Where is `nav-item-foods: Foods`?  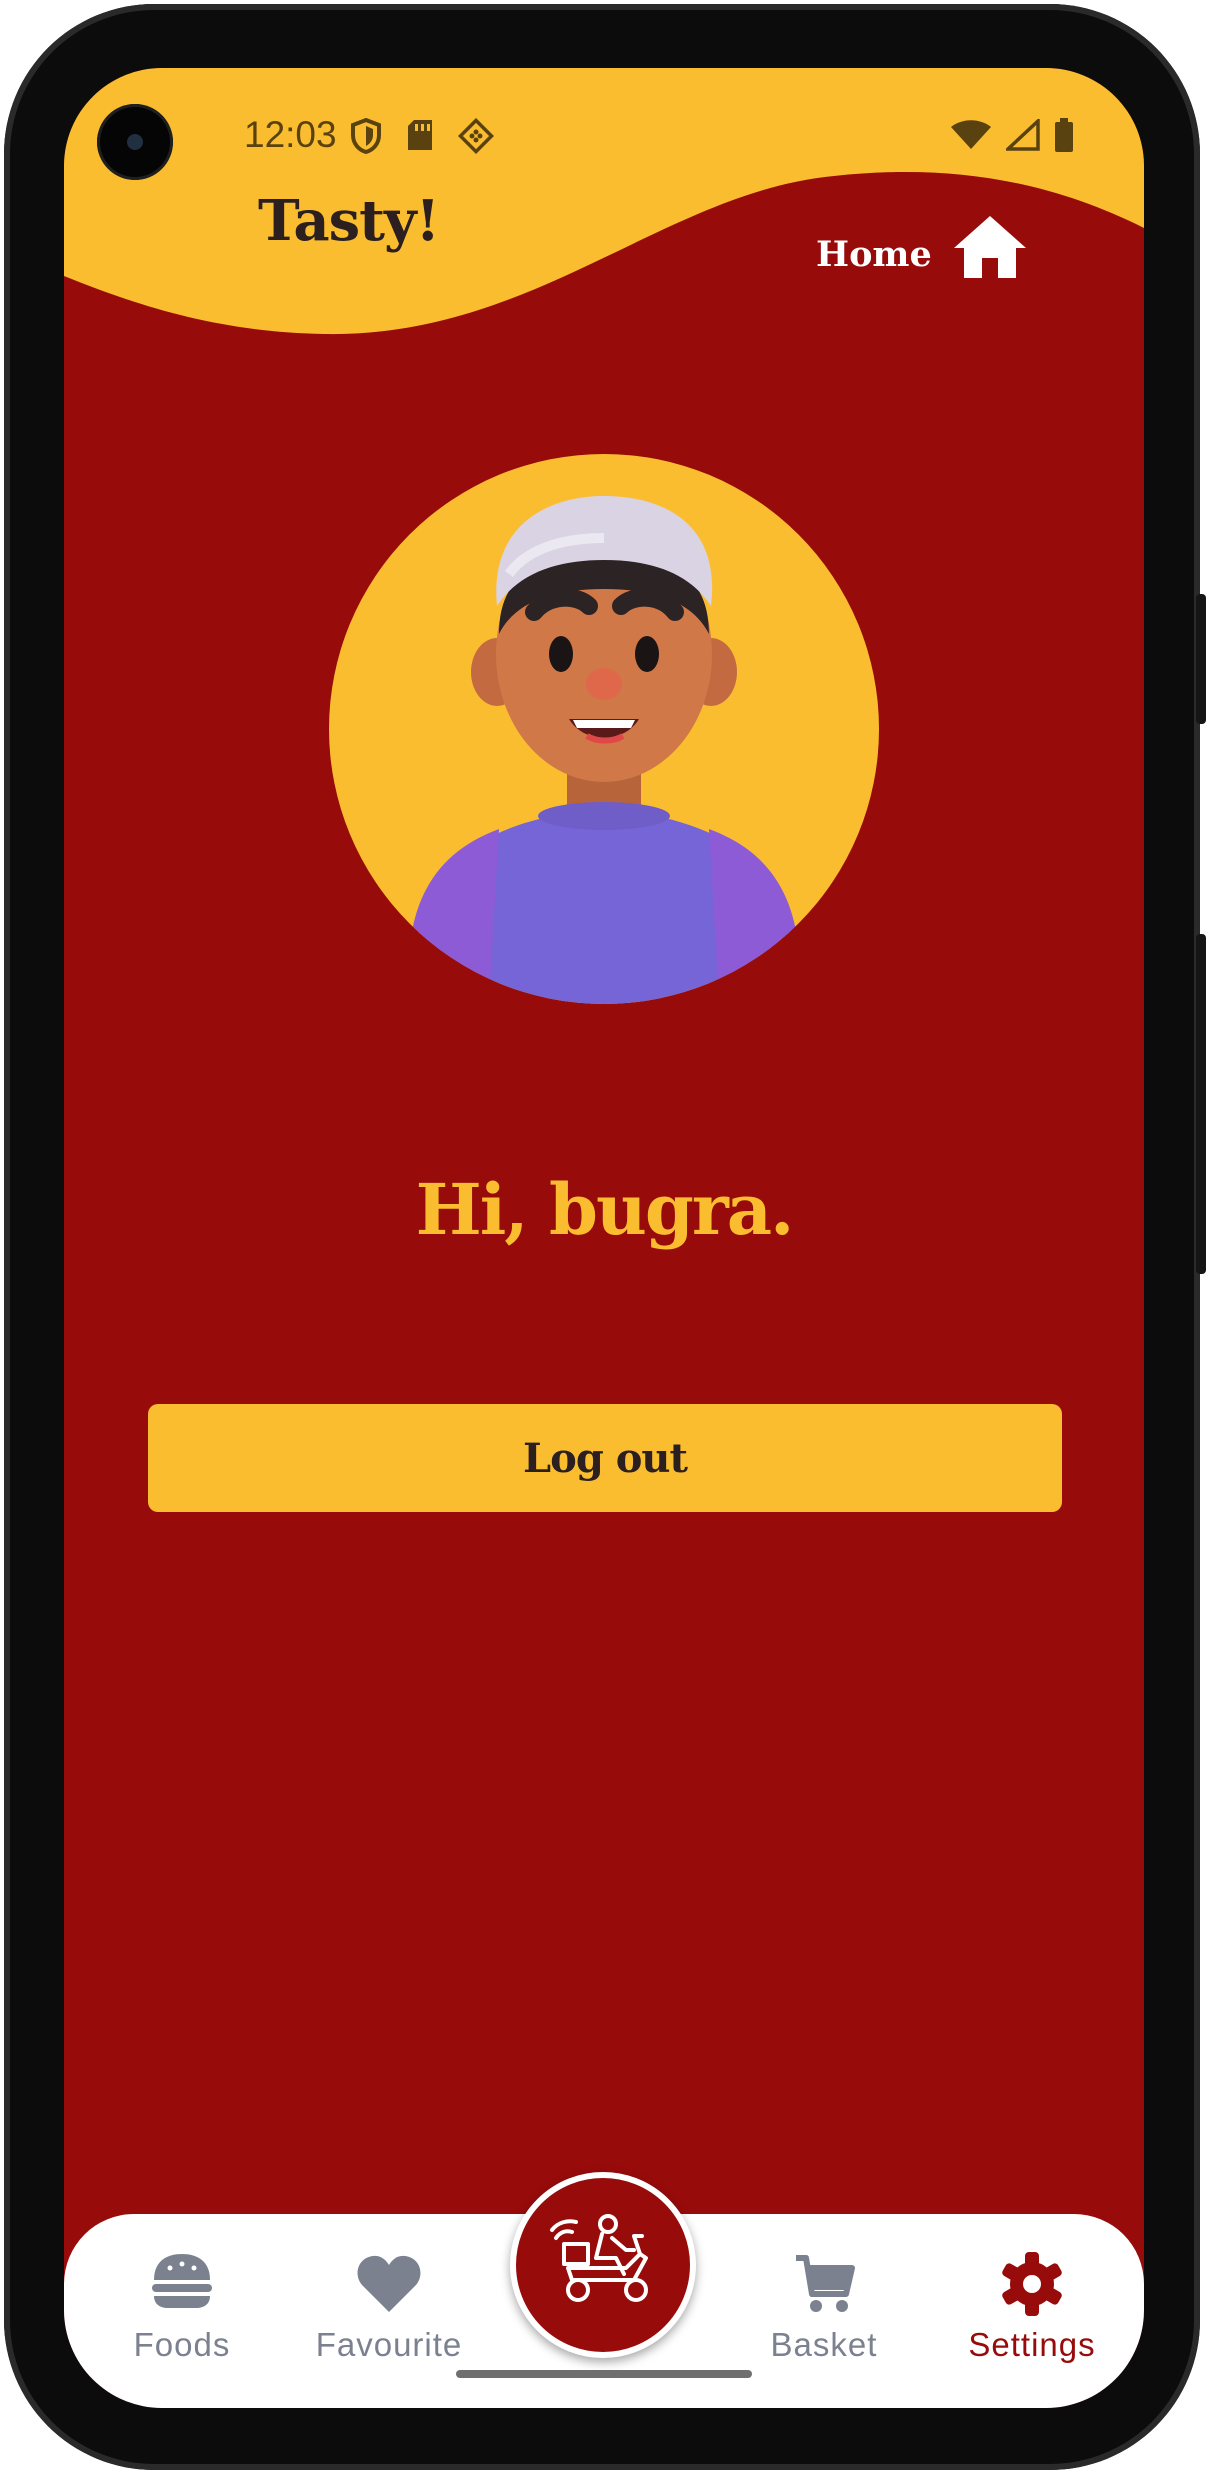
nav-item-foods: Foods is located at coordinates (182, 2307).